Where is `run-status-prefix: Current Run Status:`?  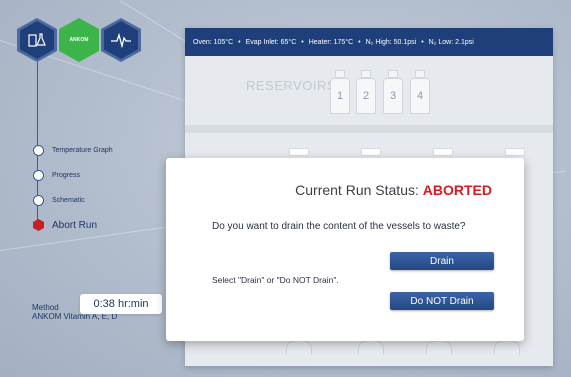
run-status-prefix: Current Run Status: is located at coordinates (359, 190).